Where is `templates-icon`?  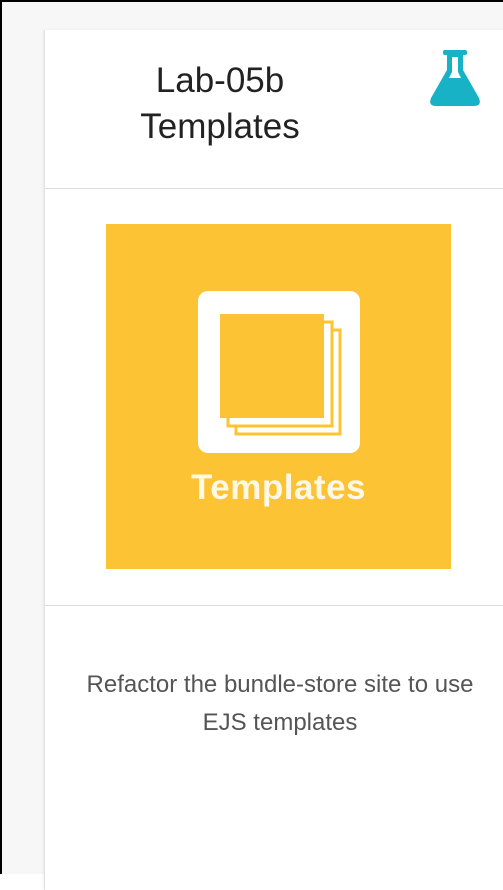 templates-icon is located at coordinates (279, 372).